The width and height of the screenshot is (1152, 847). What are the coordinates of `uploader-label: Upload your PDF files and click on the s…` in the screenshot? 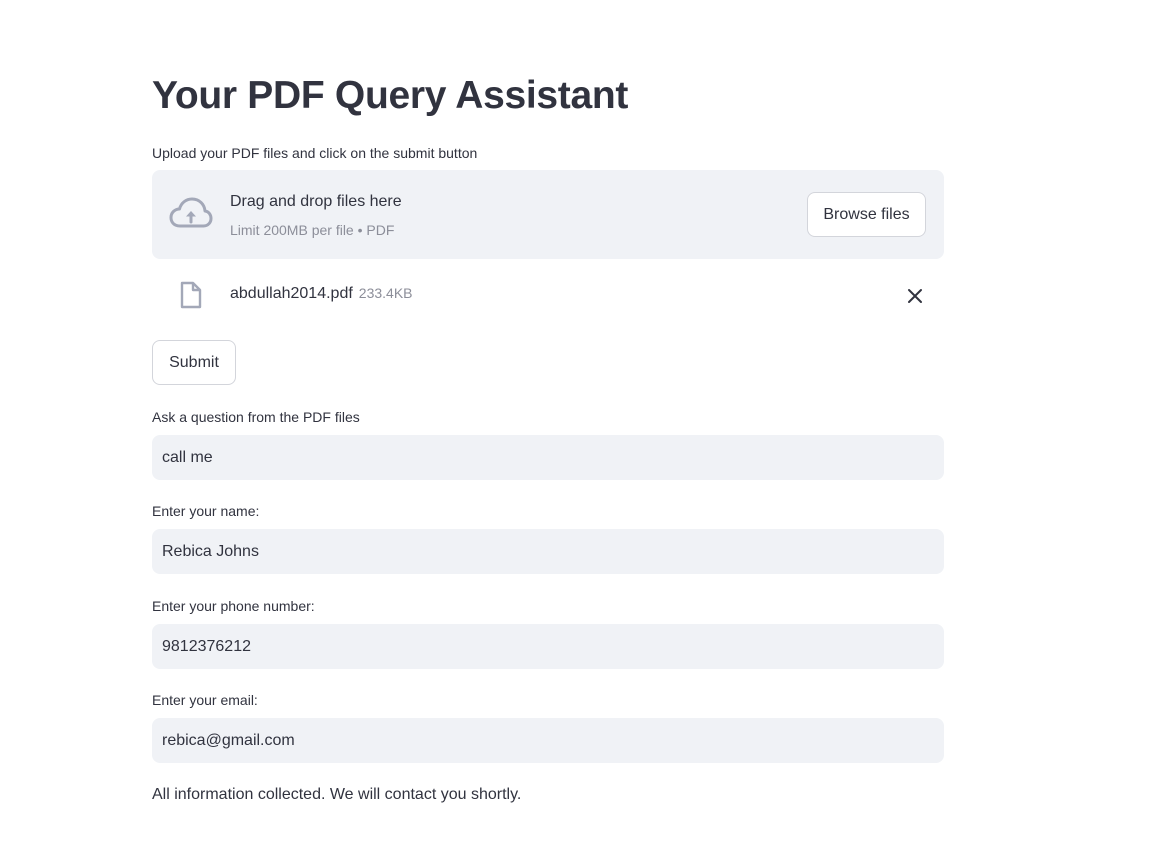 It's located at (315, 153).